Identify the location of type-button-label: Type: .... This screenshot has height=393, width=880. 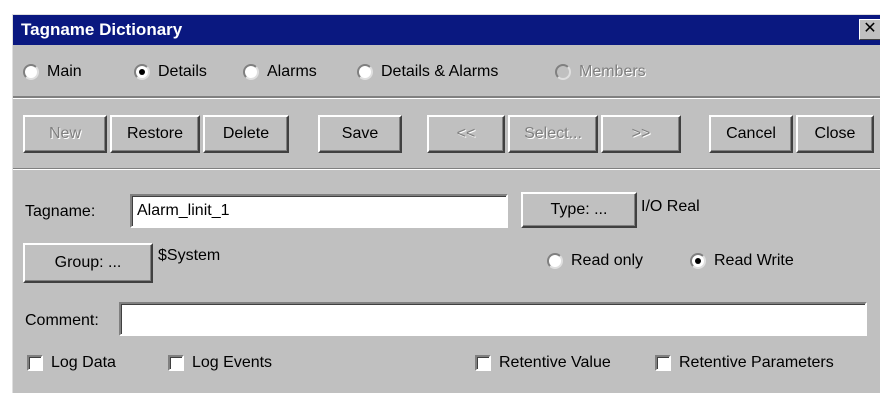
(579, 209).